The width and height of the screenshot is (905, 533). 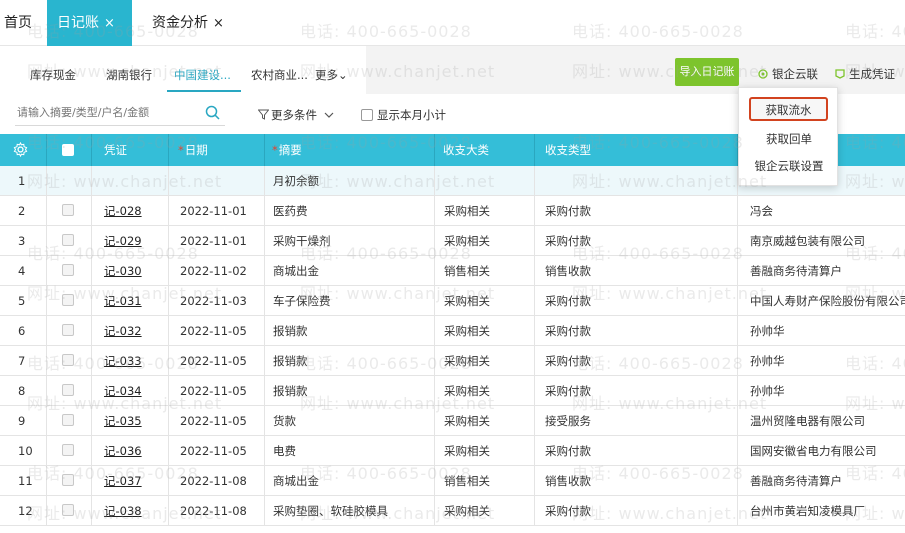 I want to click on table-row: 7 记-033 2022-11-05 报销款 采购相关 采购付款 孙帅华, so click(x=452, y=361).